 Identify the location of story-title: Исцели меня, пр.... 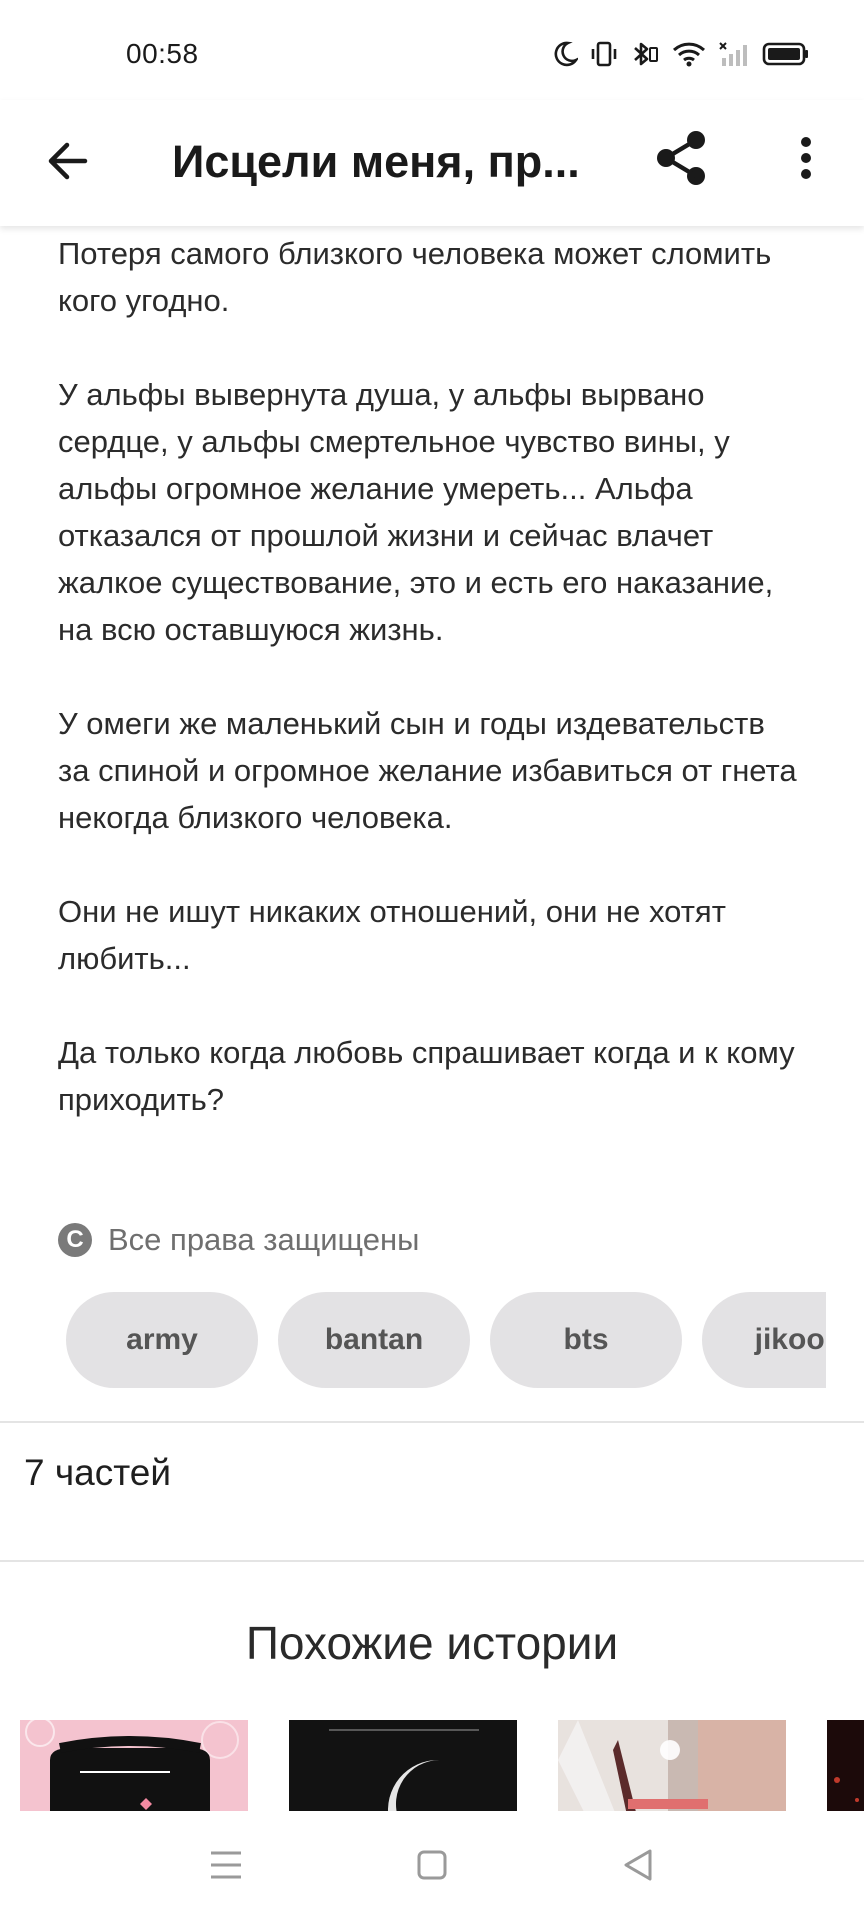
(376, 161).